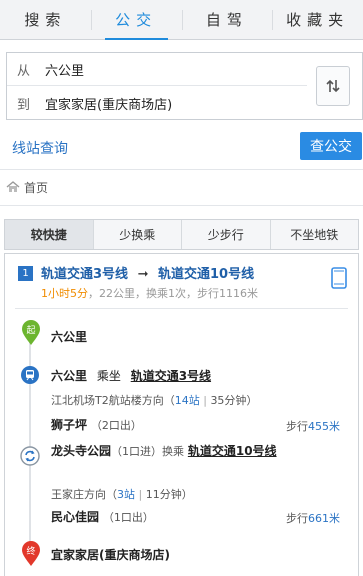  I want to click on route-input-box: 从 六公里 到 宜家家居(重庆商场店), so click(184, 86).